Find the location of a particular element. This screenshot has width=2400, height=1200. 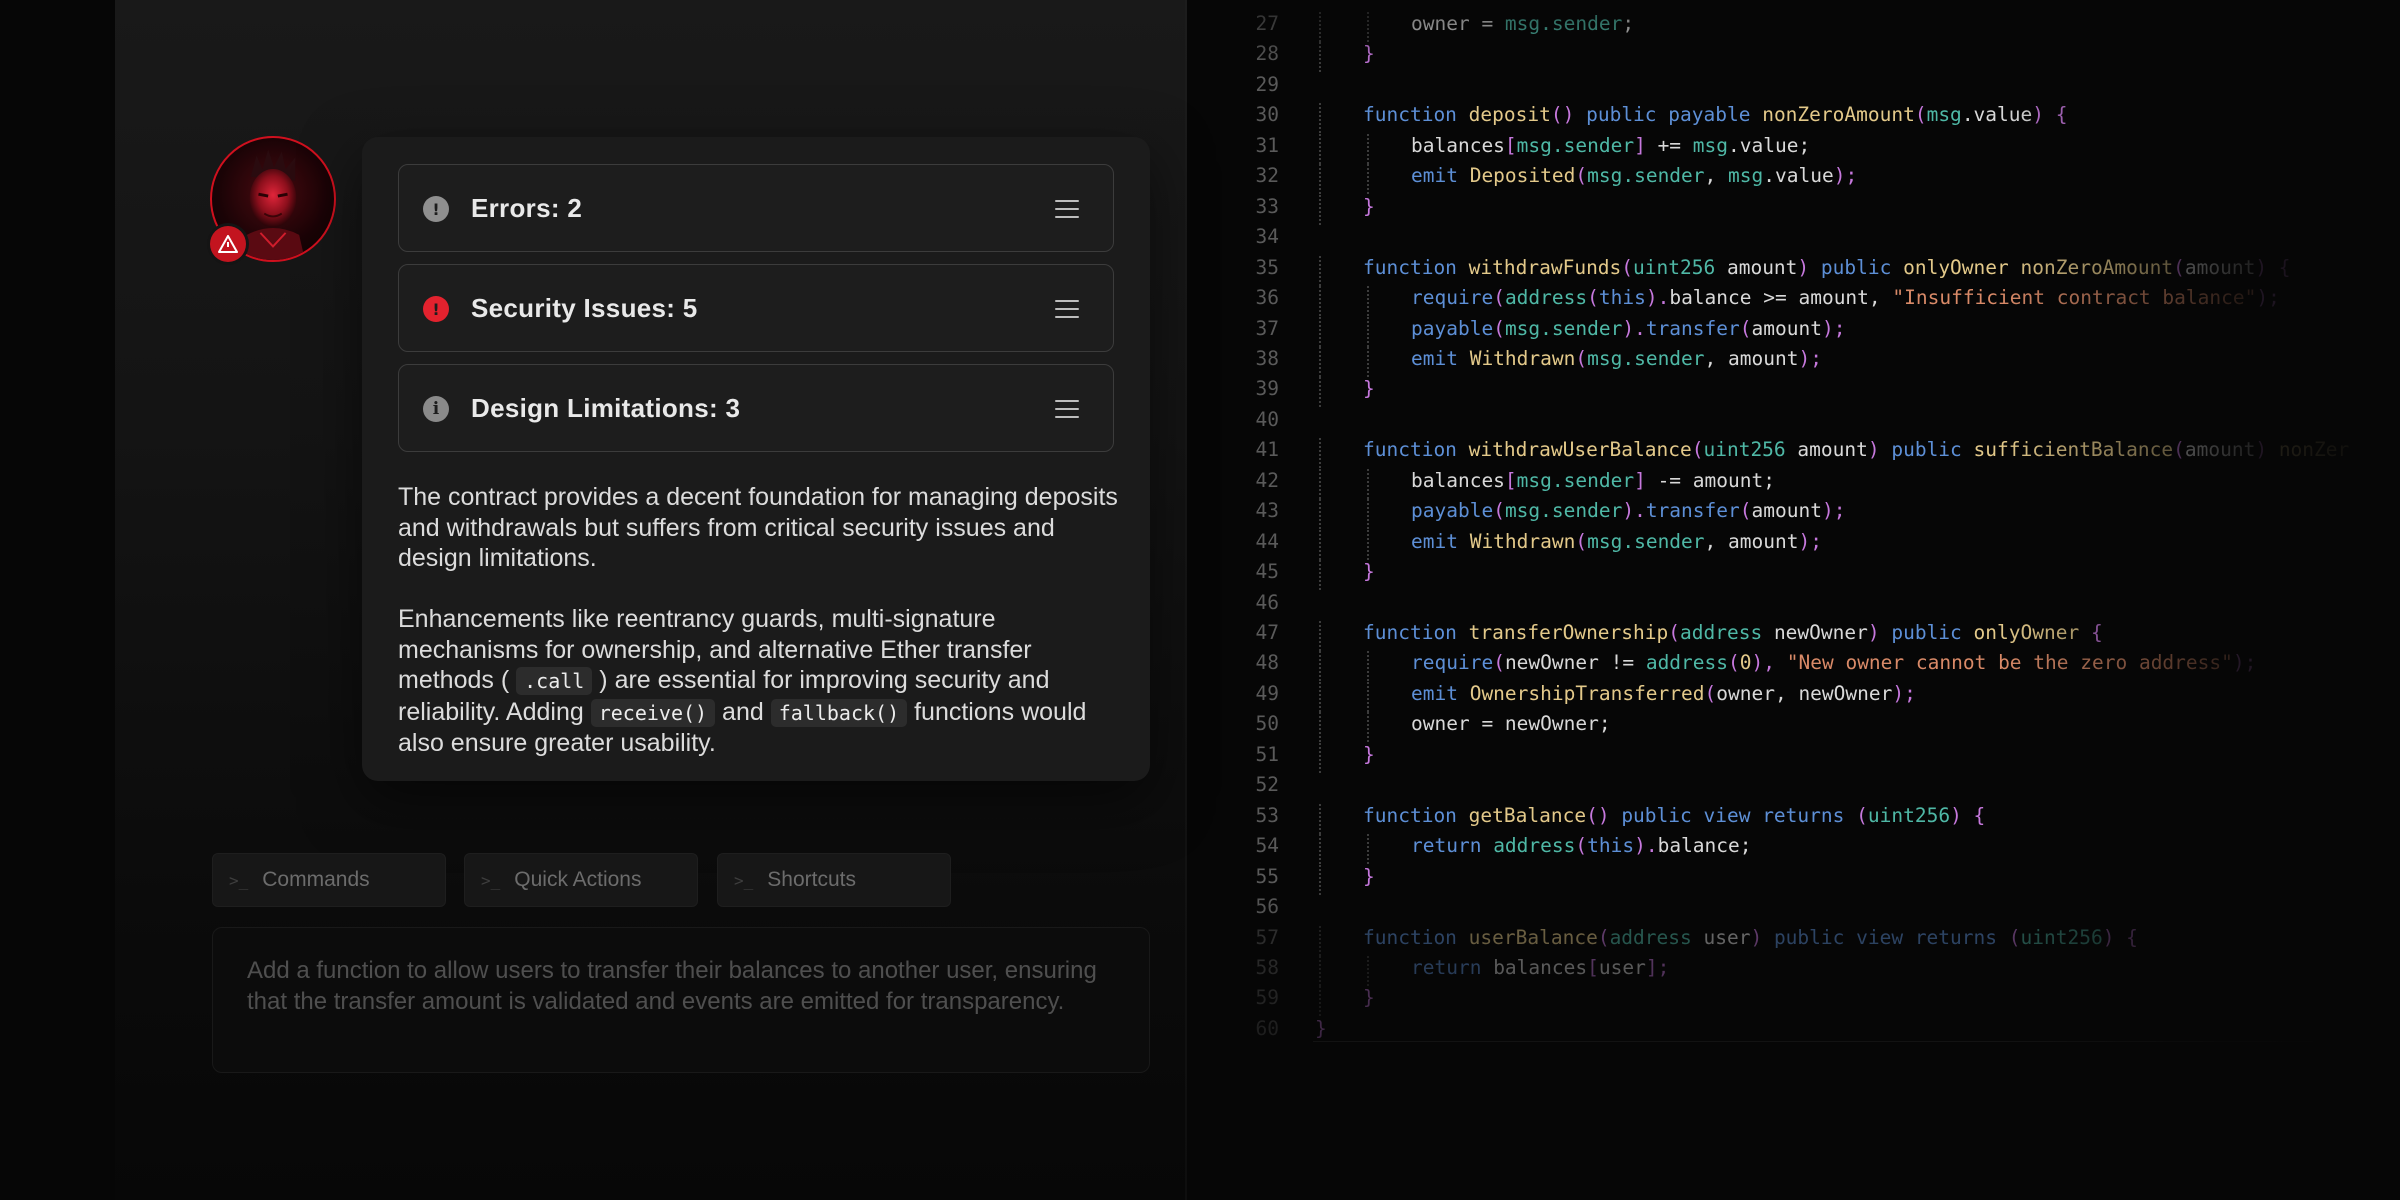

line-number: 55 is located at coordinates (1267, 876).